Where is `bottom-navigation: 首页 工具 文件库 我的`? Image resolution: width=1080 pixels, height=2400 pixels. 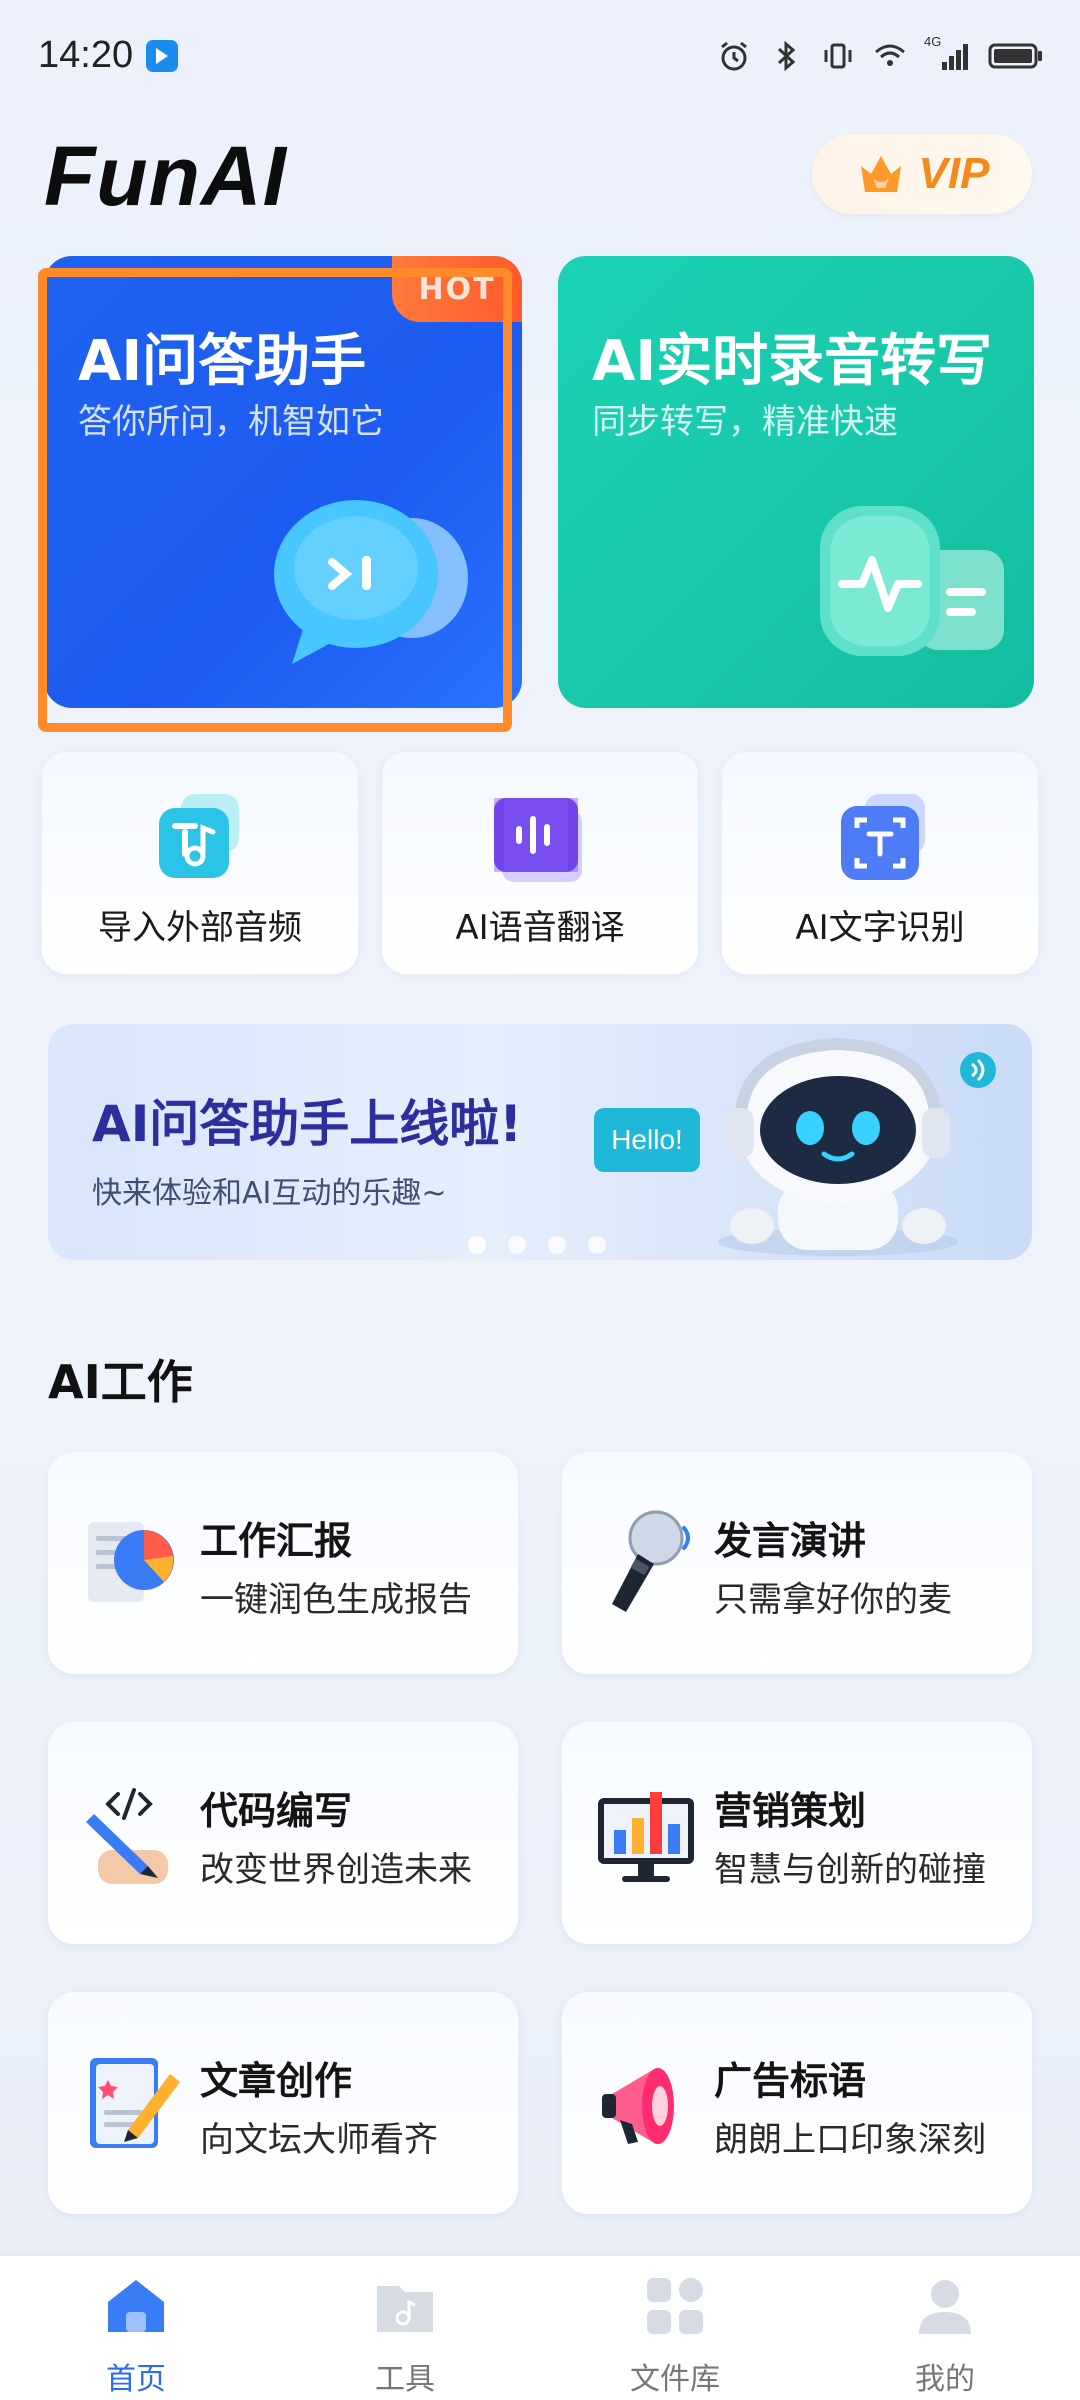
bottom-navigation: 首页 工具 文件库 我的 is located at coordinates (540, 2328).